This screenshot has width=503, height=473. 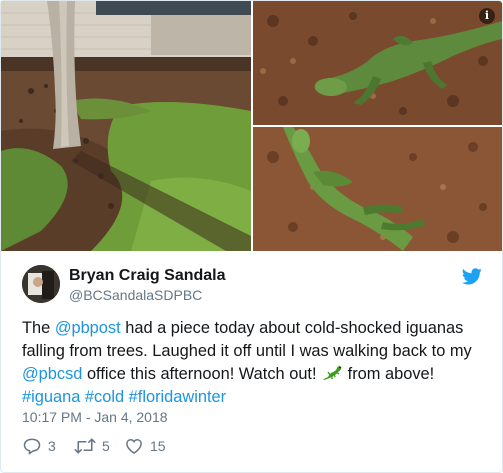 I want to click on retweet-count: 5, so click(x=106, y=446).